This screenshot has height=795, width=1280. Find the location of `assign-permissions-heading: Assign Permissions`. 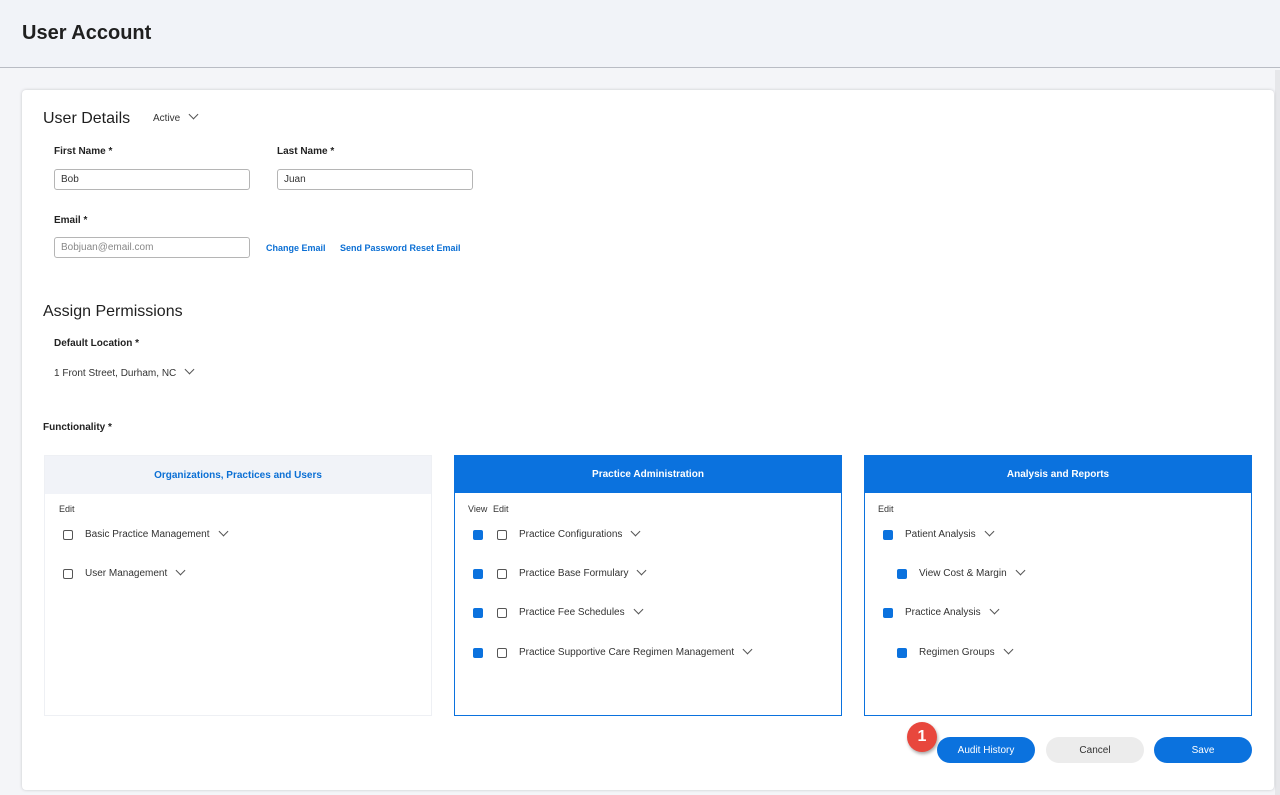

assign-permissions-heading: Assign Permissions is located at coordinates (113, 311).